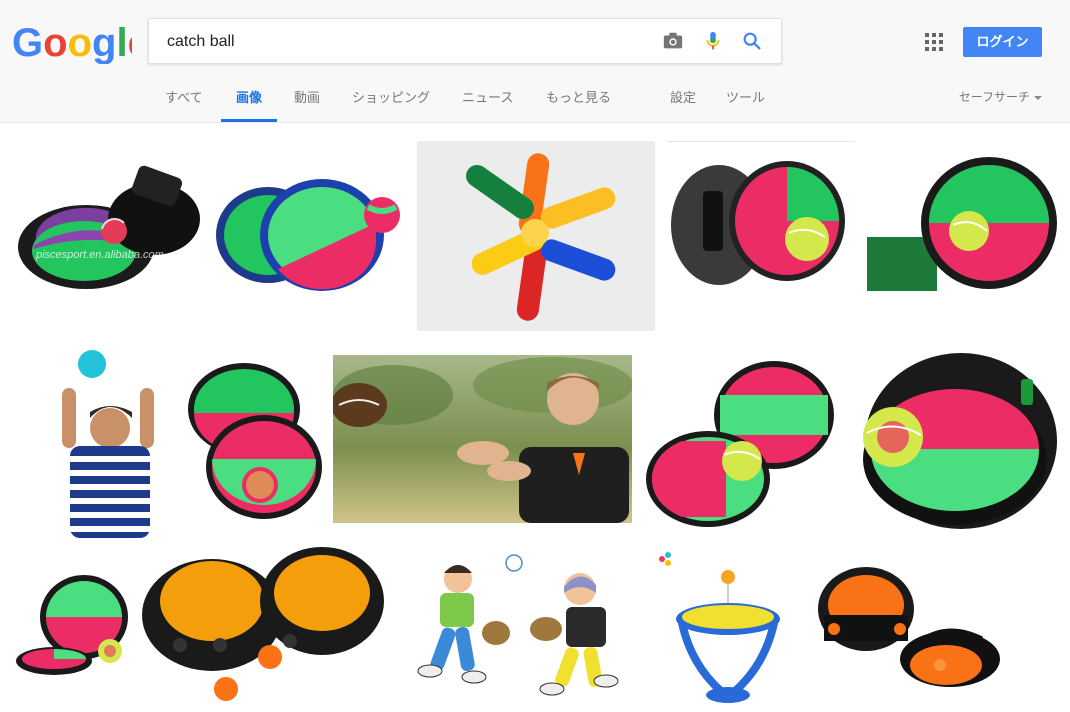 This screenshot has width=1070, height=712. What do you see at coordinates (578, 99) in the screenshot?
I see `tab-more: もっと見る` at bounding box center [578, 99].